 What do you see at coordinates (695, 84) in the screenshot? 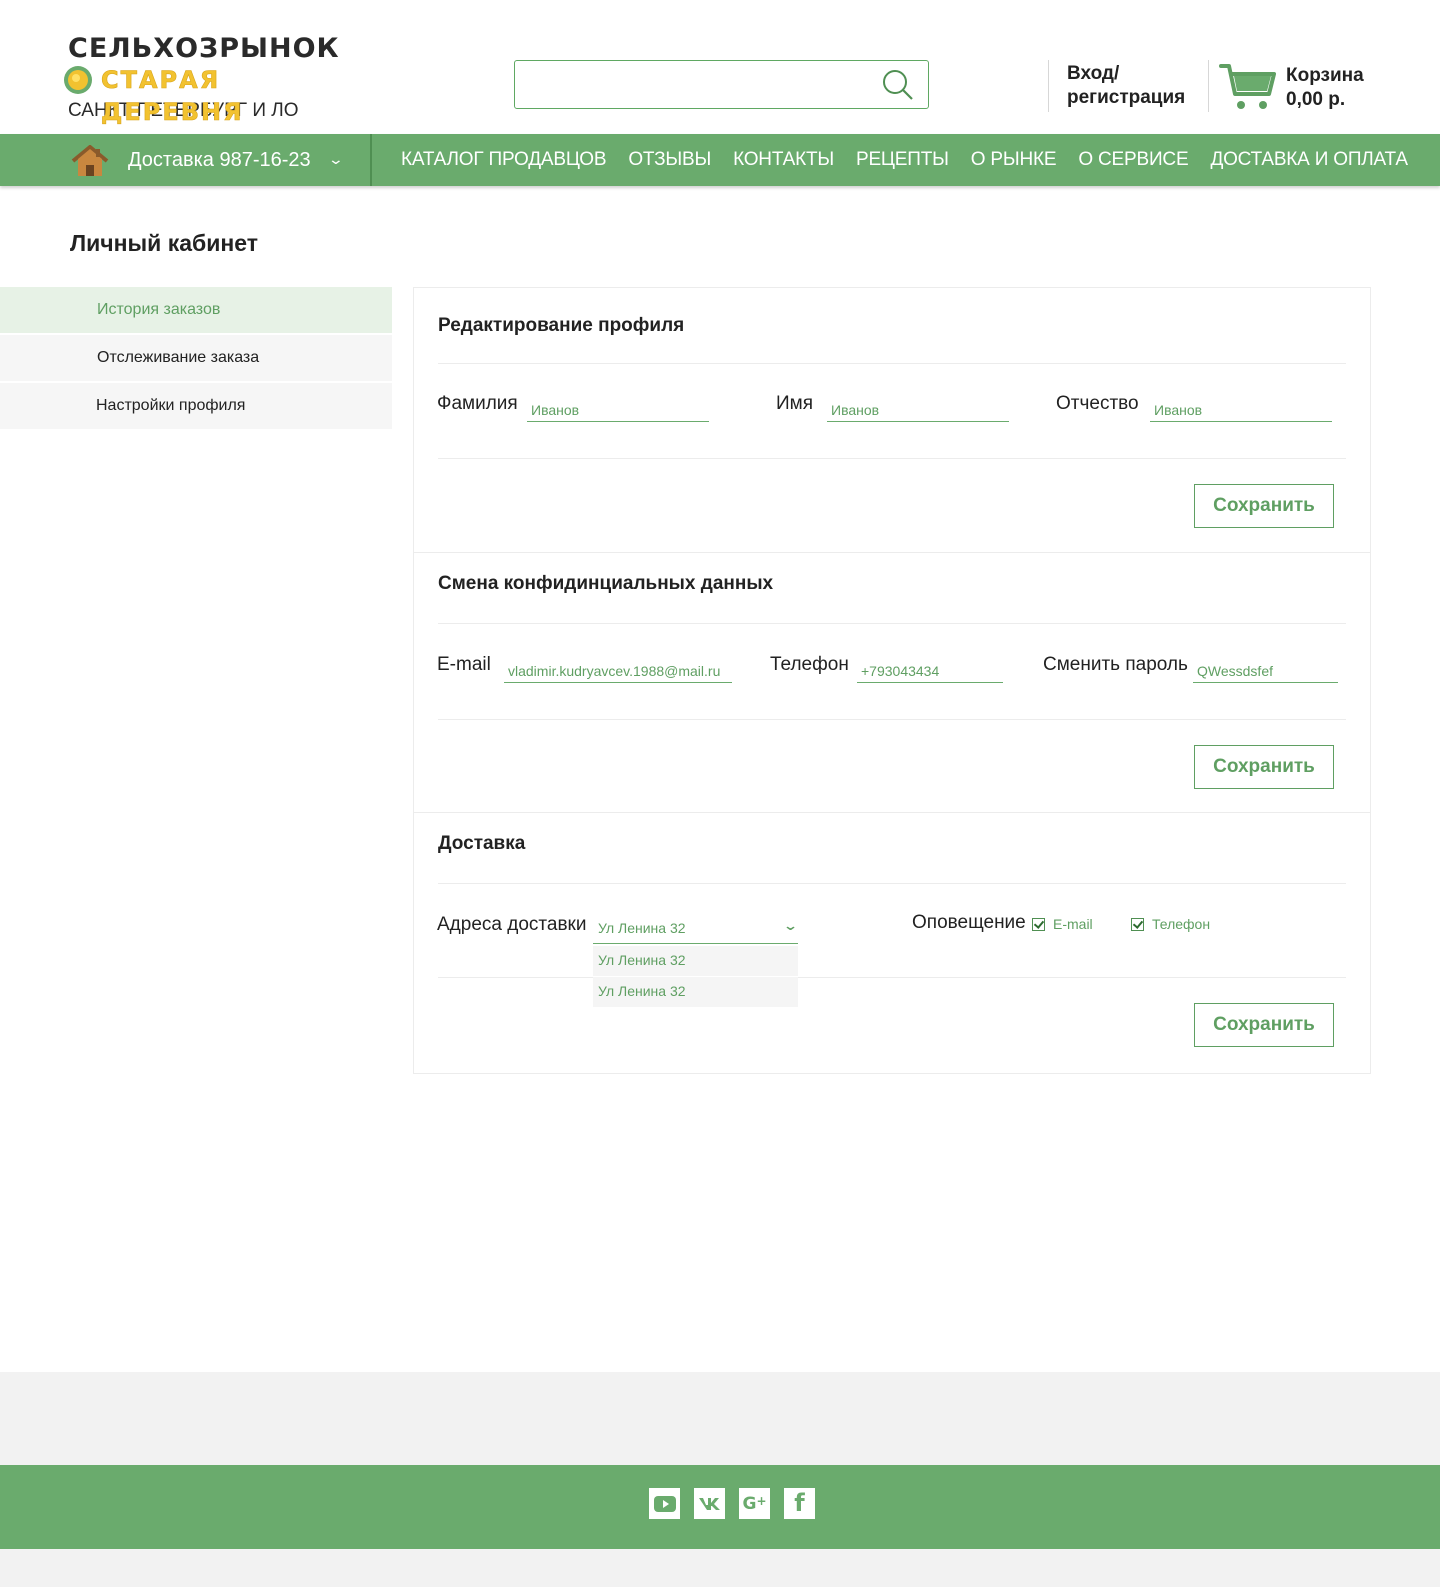
I see `search-input` at bounding box center [695, 84].